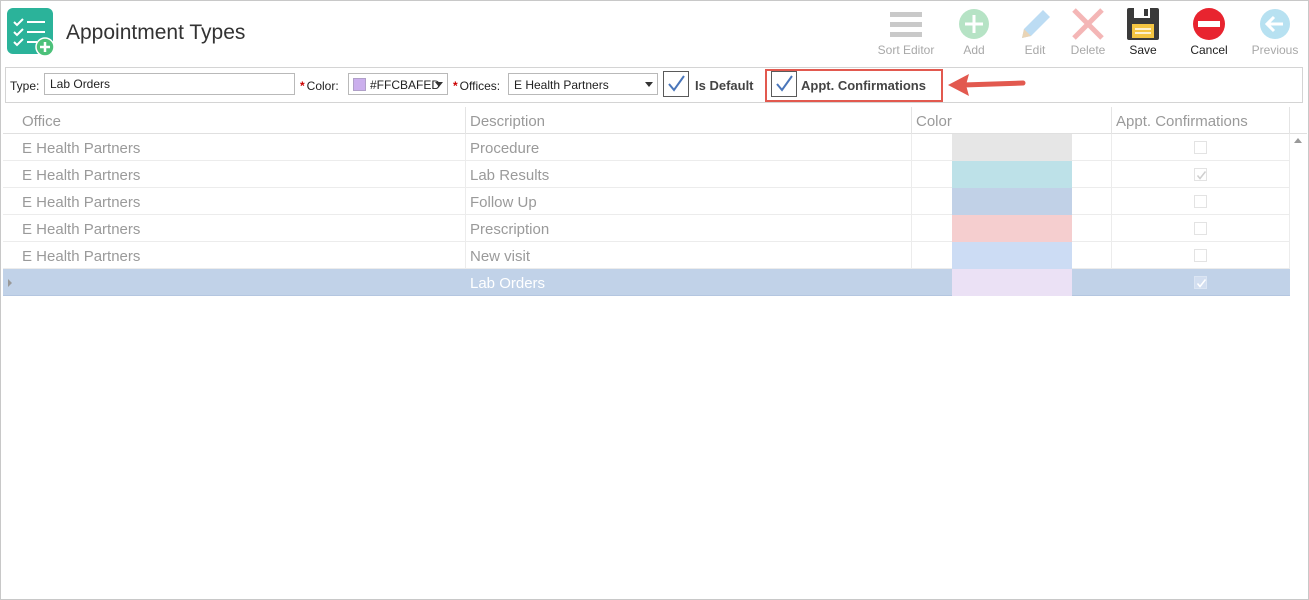  I want to click on cell-office, so click(242, 282).